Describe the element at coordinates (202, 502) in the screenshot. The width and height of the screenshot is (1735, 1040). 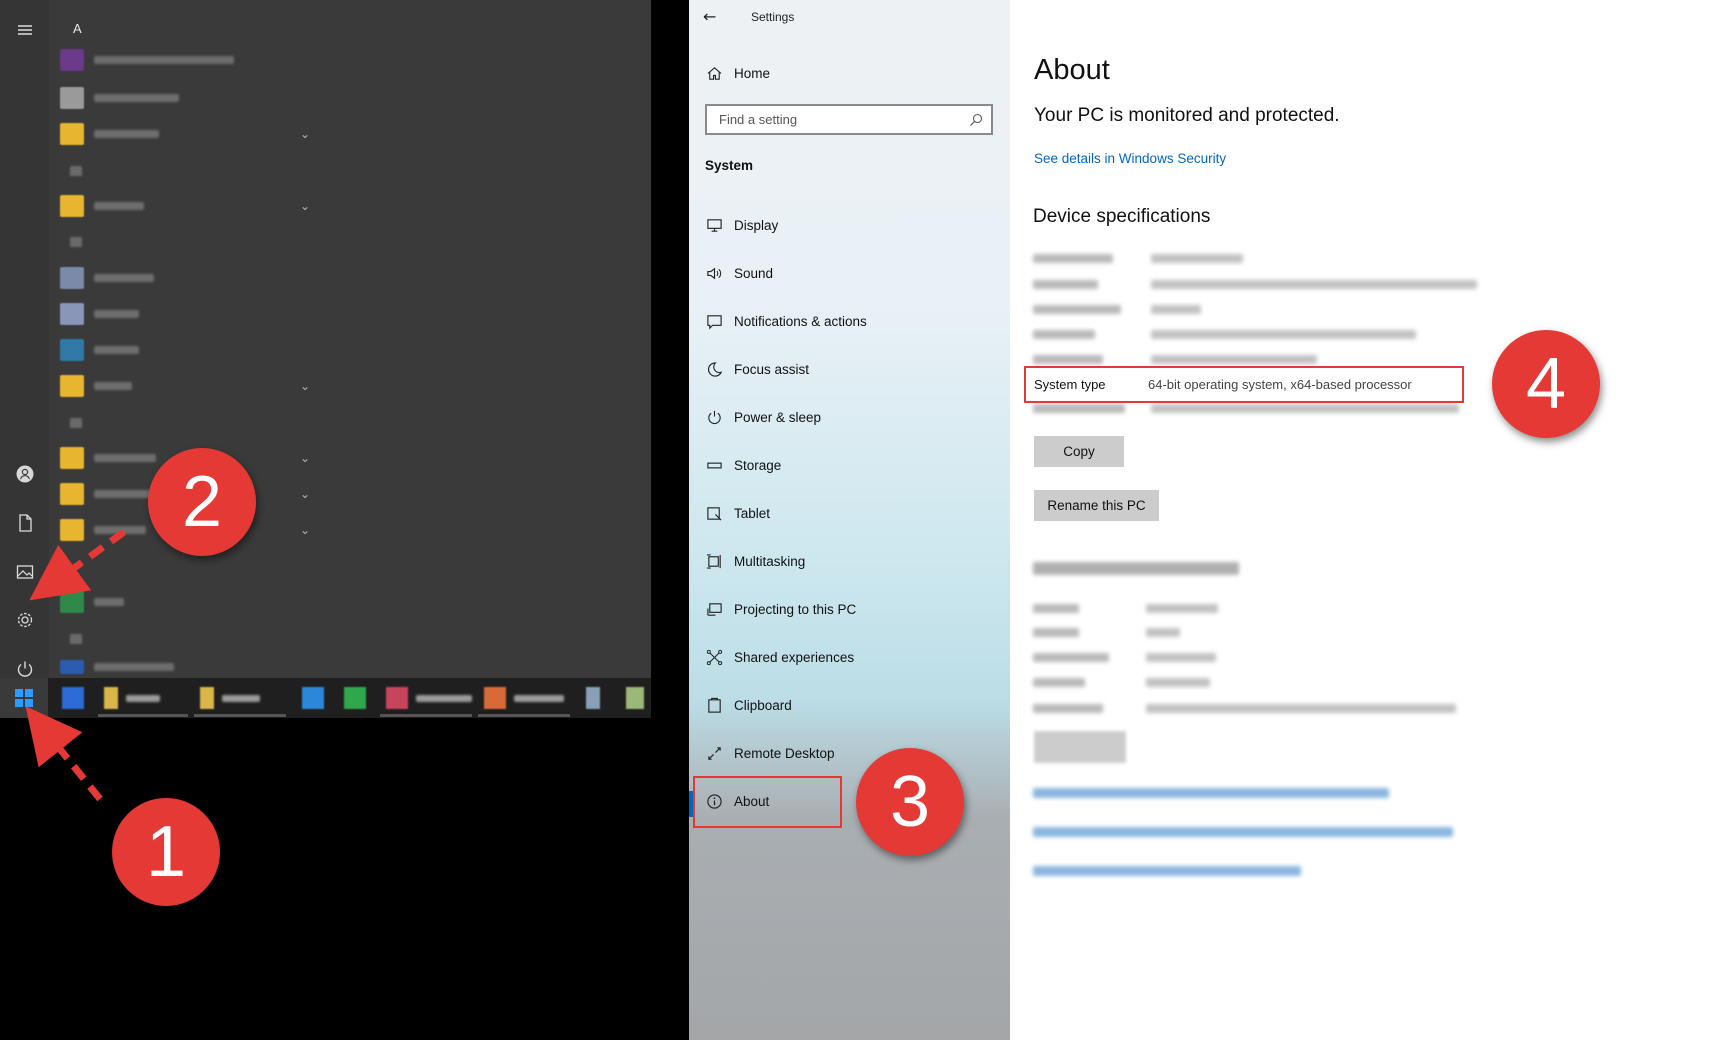
I see `step-2-badge: 2` at that location.